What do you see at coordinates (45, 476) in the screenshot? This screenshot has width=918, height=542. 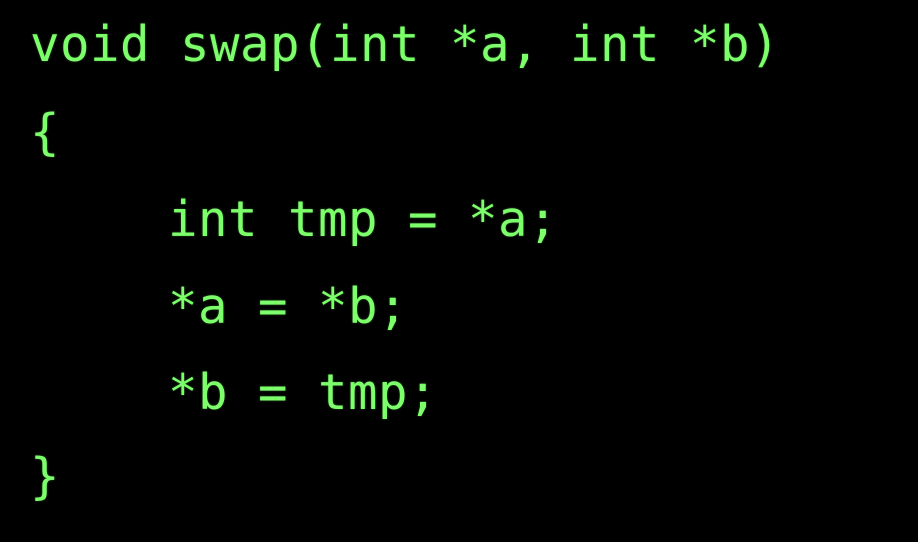 I see `code-line-close-brace: }` at bounding box center [45, 476].